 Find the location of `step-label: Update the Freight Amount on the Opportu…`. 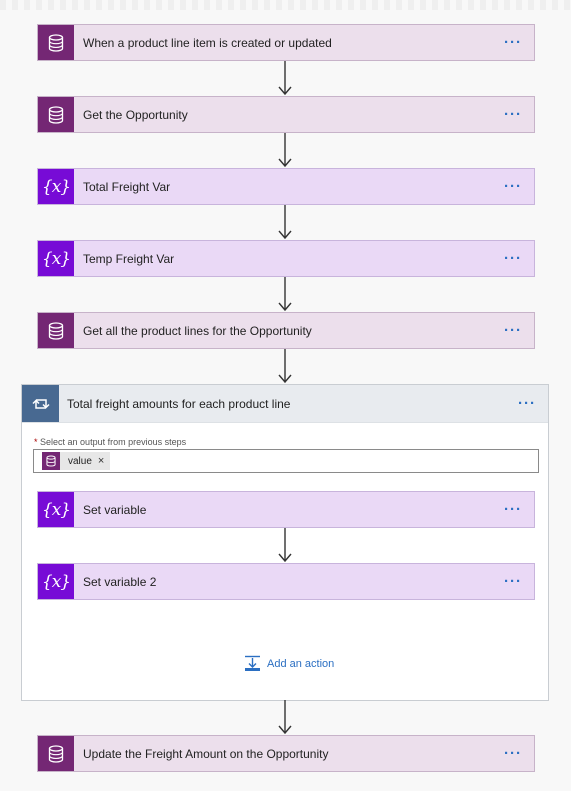

step-label: Update the Freight Amount on the Opportu… is located at coordinates (206, 753).